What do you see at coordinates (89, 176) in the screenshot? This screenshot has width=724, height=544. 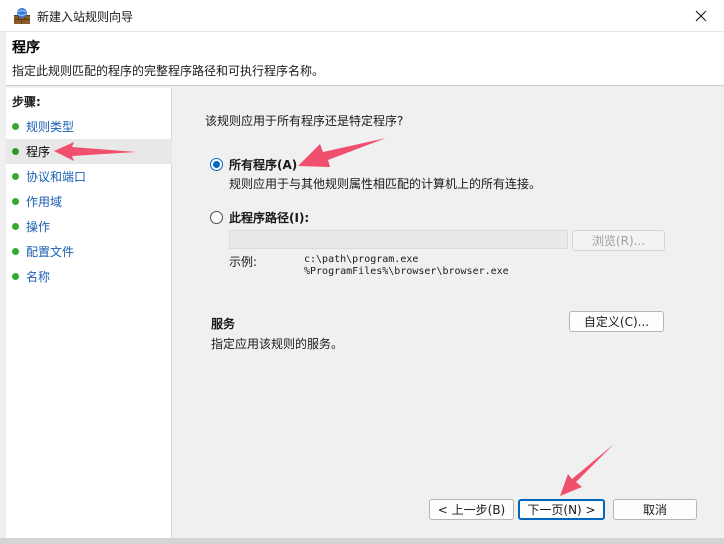 I see `step-protocol-ports: 协议和端口` at bounding box center [89, 176].